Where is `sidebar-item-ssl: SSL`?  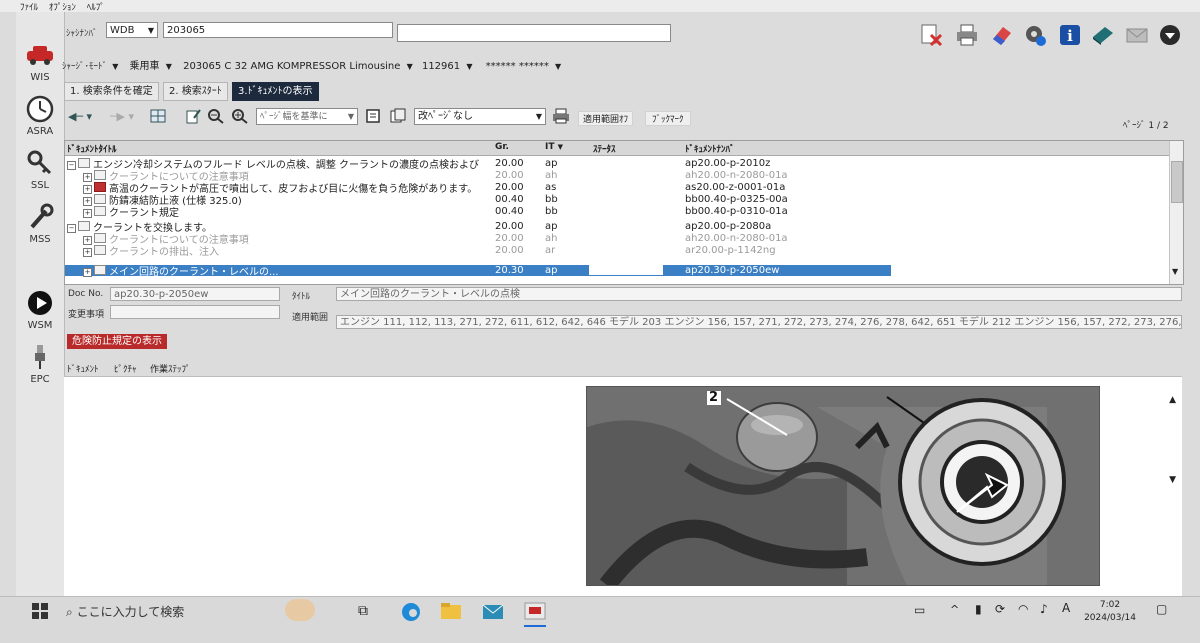
sidebar-item-ssl: SSL is located at coordinates (40, 169).